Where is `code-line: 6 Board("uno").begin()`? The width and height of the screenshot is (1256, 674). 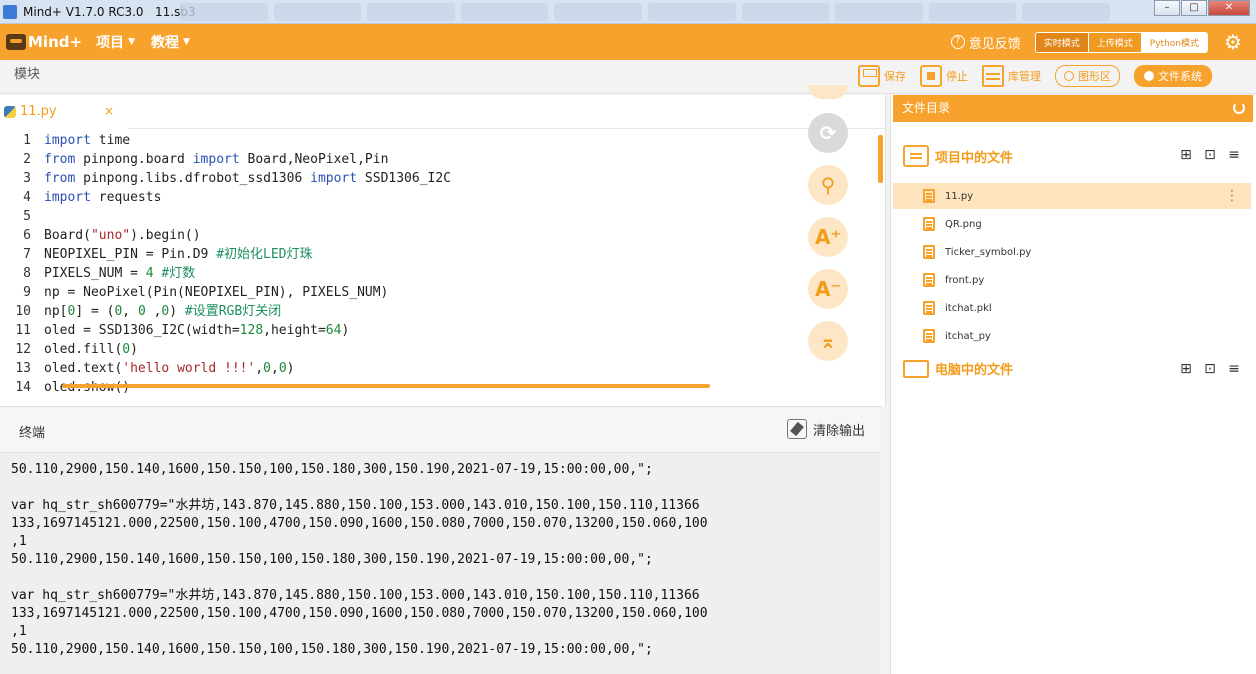
code-line: 6 Board("uno").begin() is located at coordinates (400, 235).